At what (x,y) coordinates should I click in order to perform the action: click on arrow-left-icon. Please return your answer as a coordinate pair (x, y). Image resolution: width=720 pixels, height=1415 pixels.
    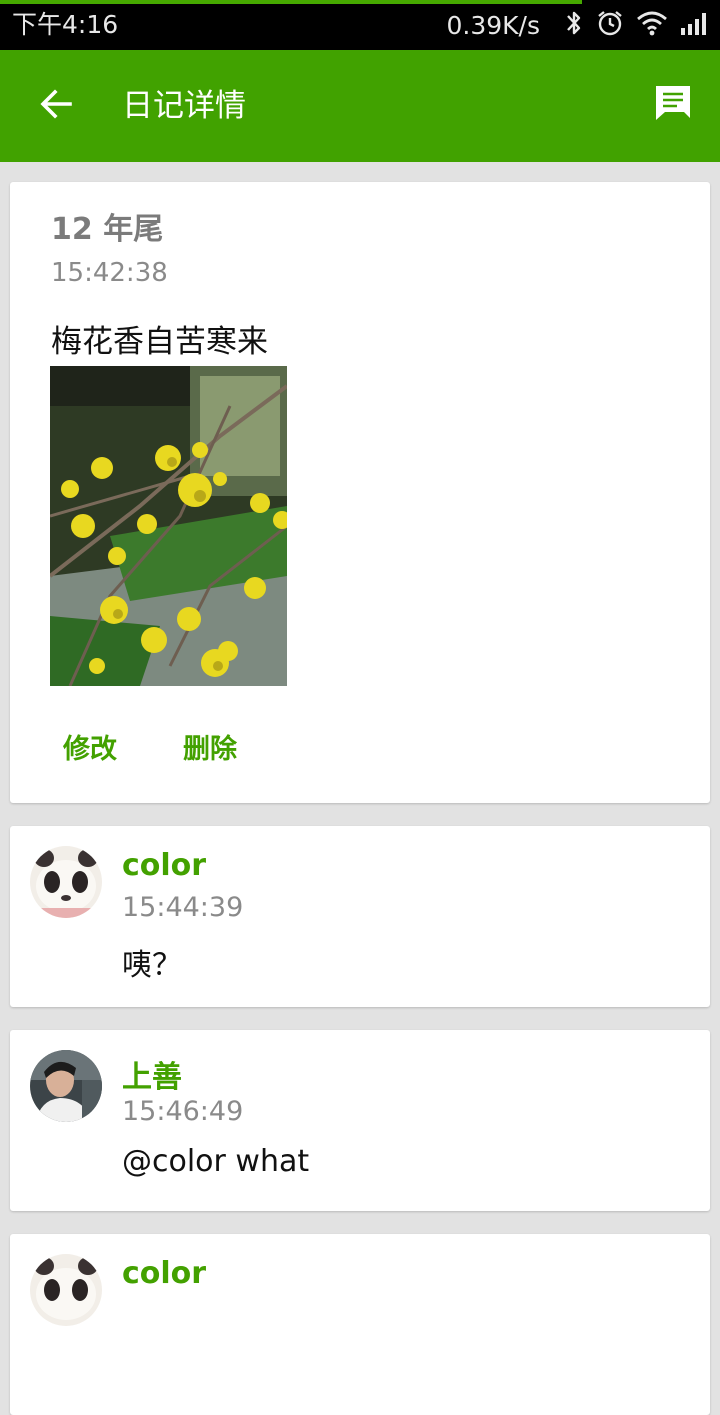
    Looking at the image, I should click on (56, 106).